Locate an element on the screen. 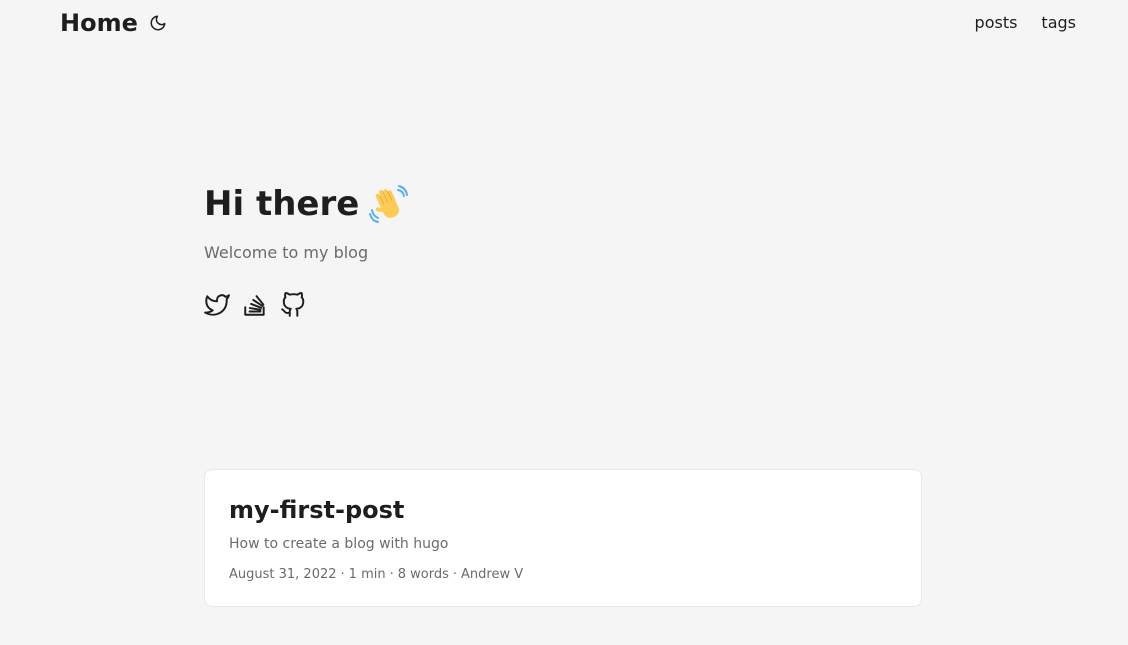 This screenshot has width=1128, height=645. home-logo-link: Home is located at coordinates (99, 23).